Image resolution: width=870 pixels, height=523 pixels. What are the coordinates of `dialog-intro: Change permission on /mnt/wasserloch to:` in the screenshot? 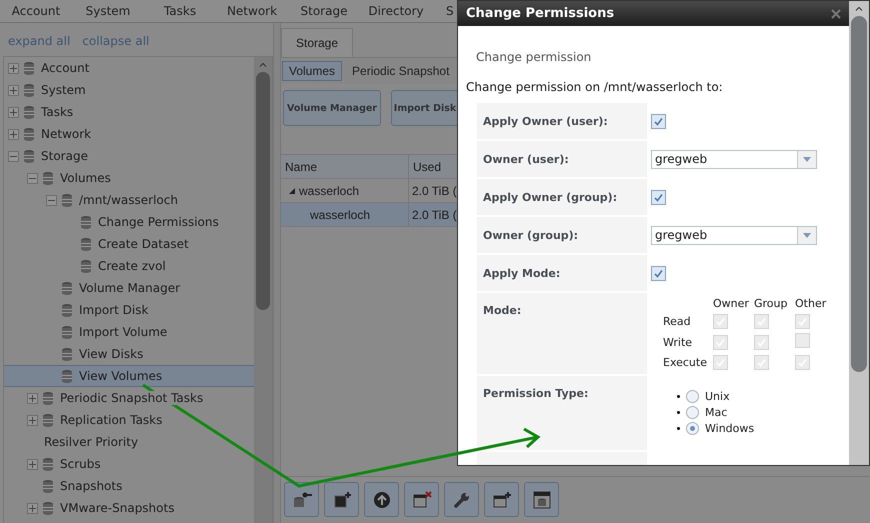 It's located at (595, 87).